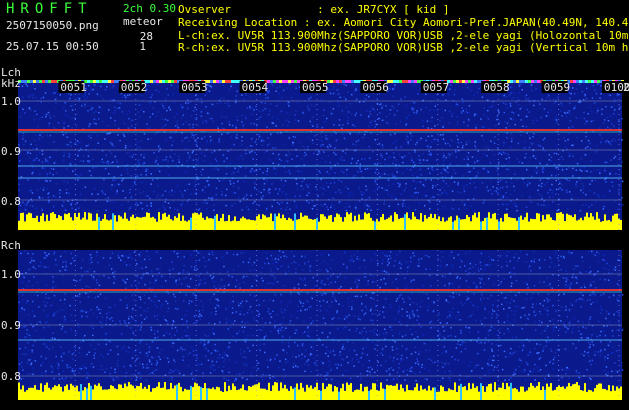 This screenshot has width=629, height=410. Describe the element at coordinates (11, 245) in the screenshot. I see `rch-label: Rch` at that location.